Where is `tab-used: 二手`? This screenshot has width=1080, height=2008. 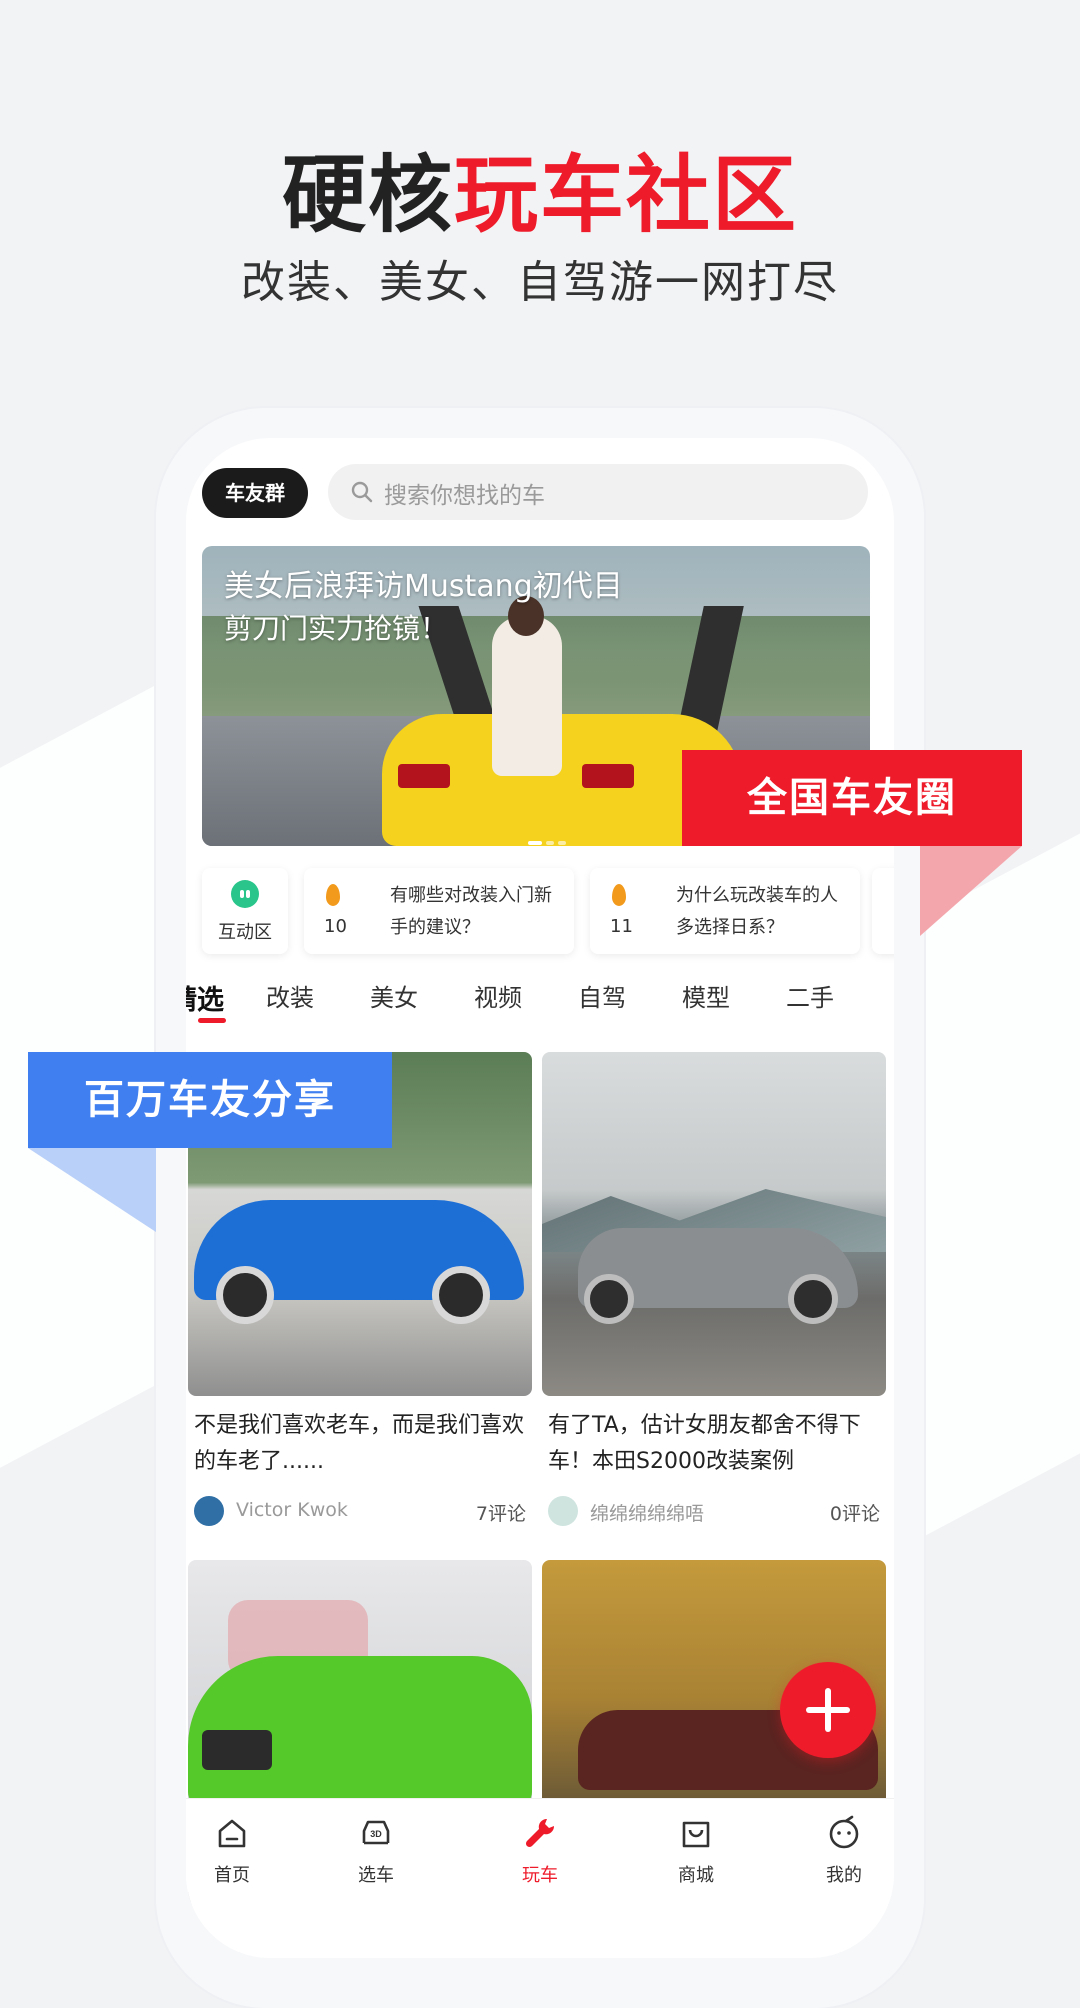
tab-used: 二手 is located at coordinates (810, 995).